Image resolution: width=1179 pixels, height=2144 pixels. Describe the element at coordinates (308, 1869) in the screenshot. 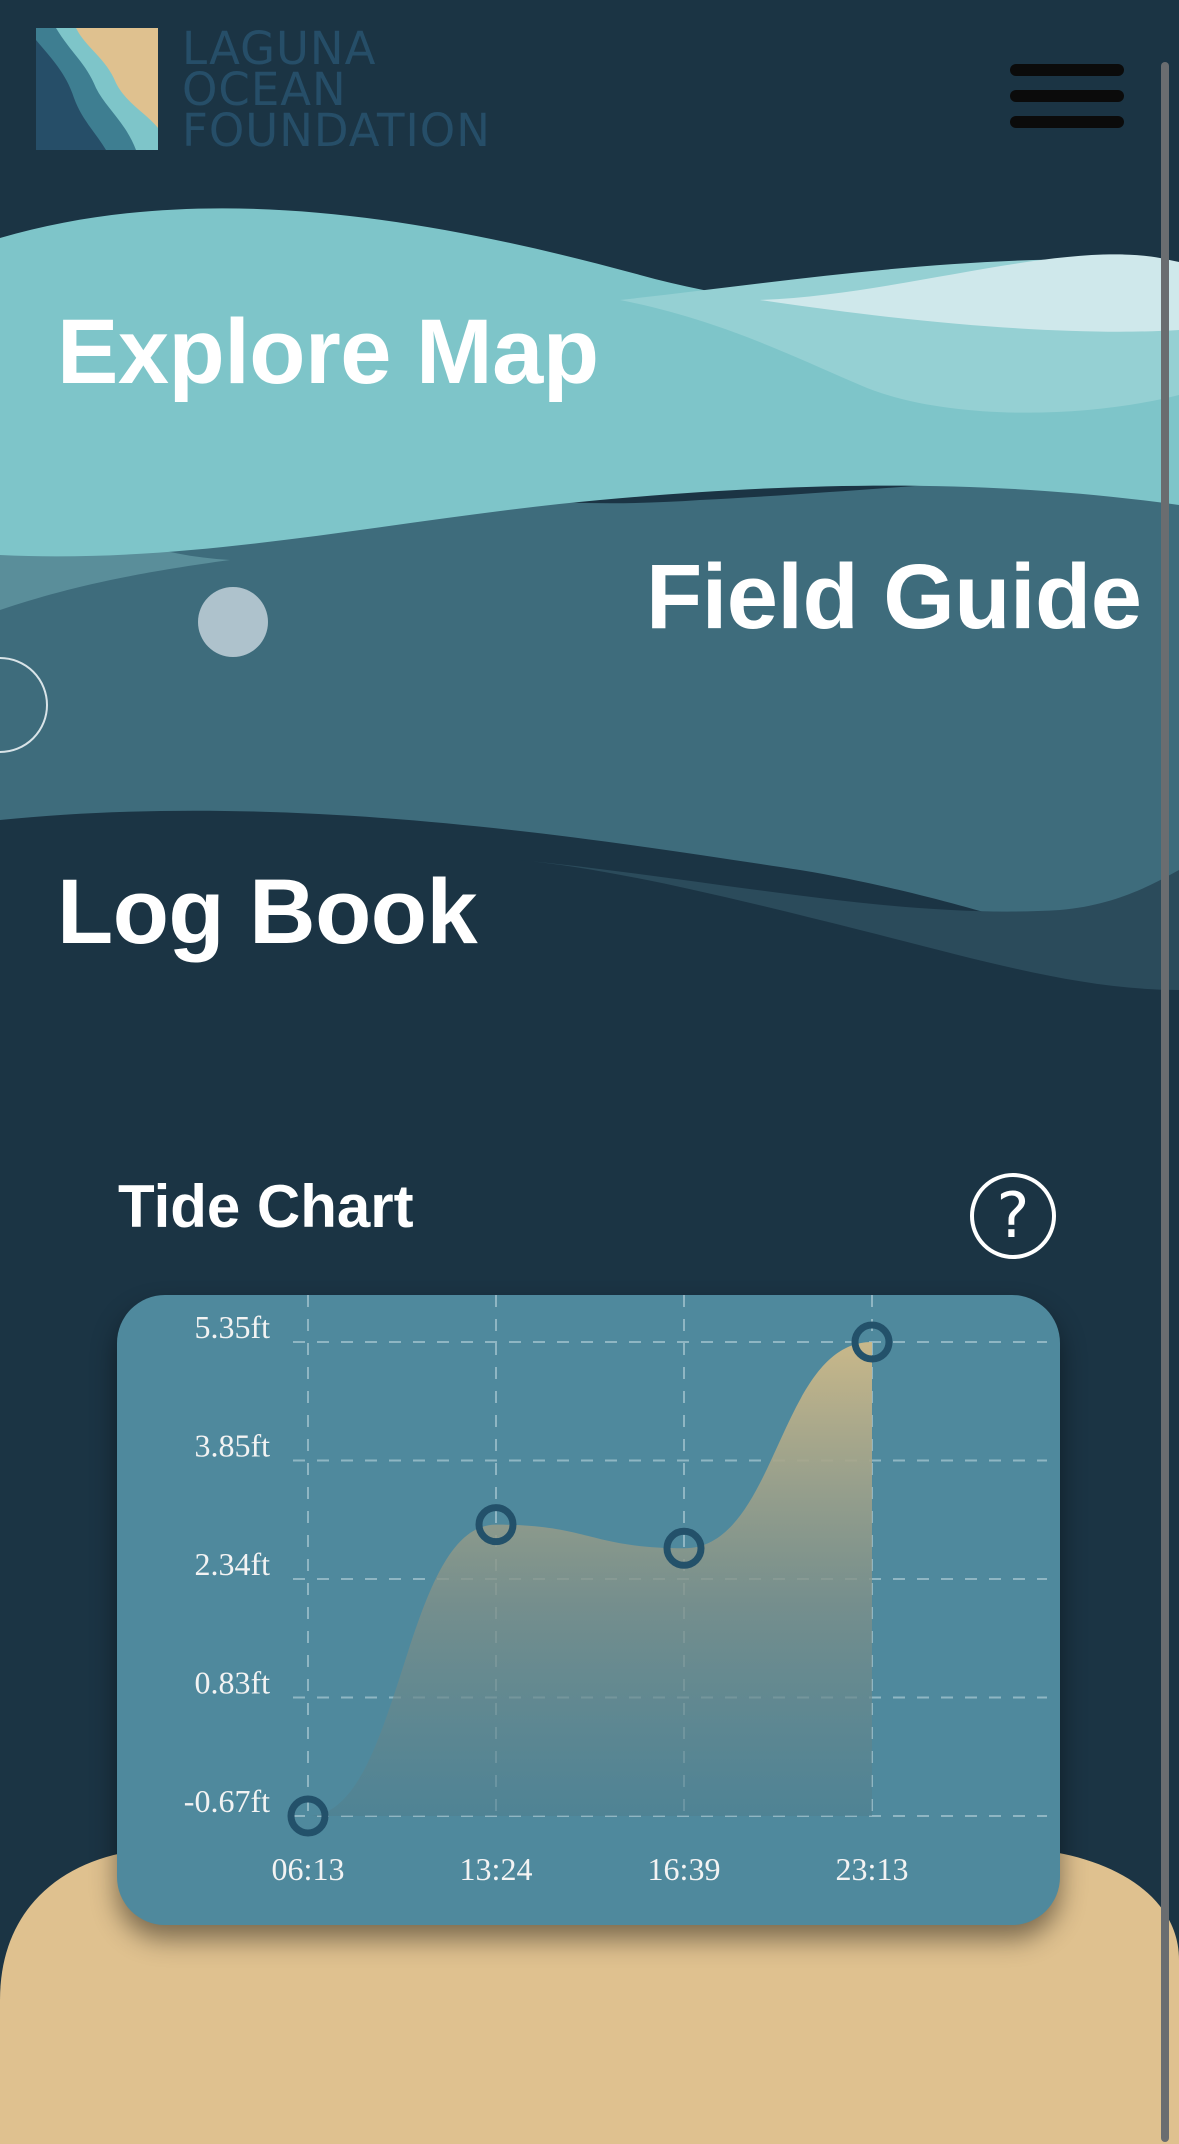

I see `x-tick-label: 06:13` at that location.